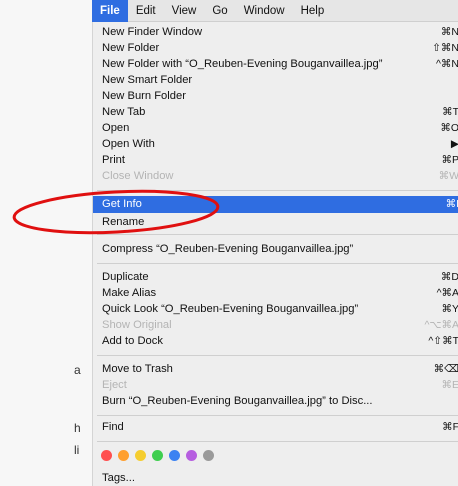  I want to click on menu-bar: File Edit View Go Window Help, so click(275, 11).